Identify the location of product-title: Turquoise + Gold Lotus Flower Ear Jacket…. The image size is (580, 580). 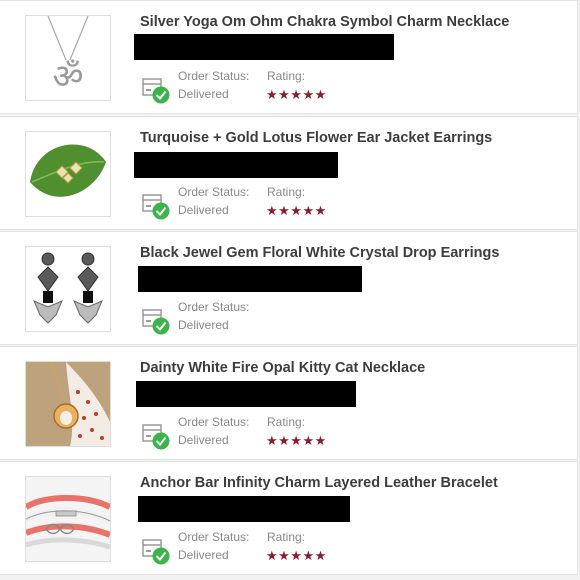
(355, 138).